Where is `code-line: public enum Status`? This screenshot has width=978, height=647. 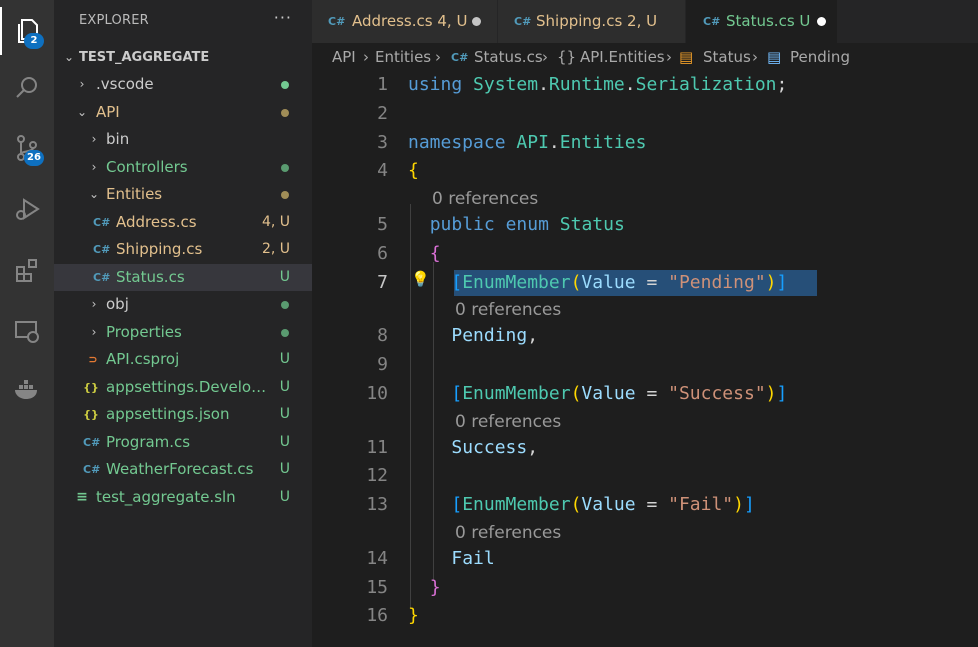 code-line: public enum Status is located at coordinates (527, 224).